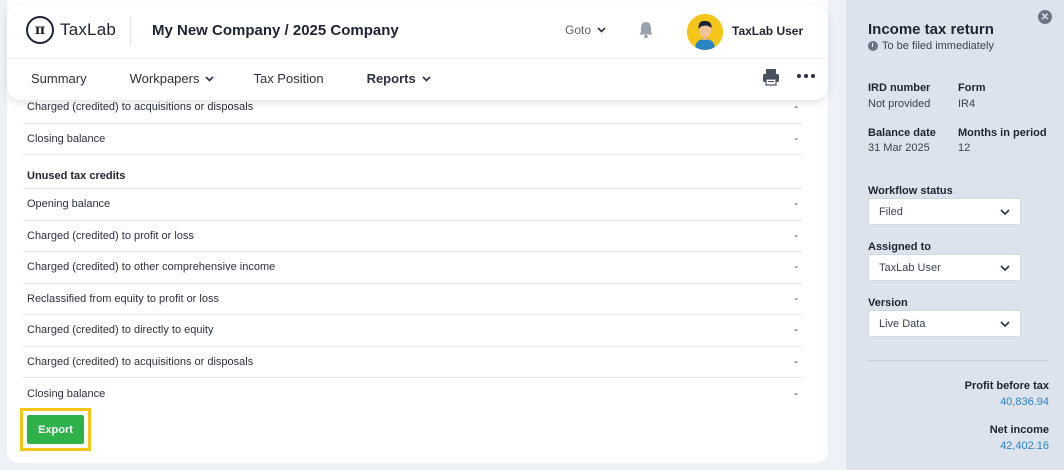 The height and width of the screenshot is (470, 1064). Describe the element at coordinates (899, 148) in the screenshot. I see `balance-date-value: 31 Mar 2025` at that location.